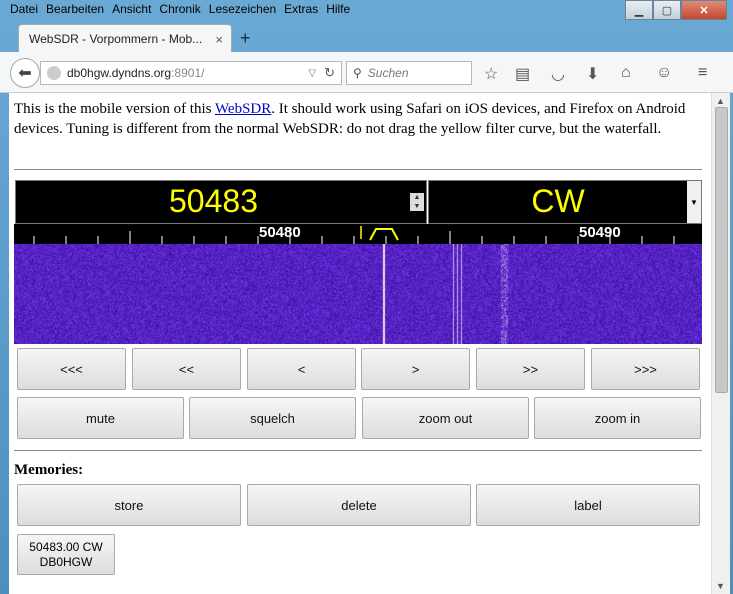  Describe the element at coordinates (119, 73) in the screenshot. I see `url-host: db0hgw.dyndns.org` at that location.